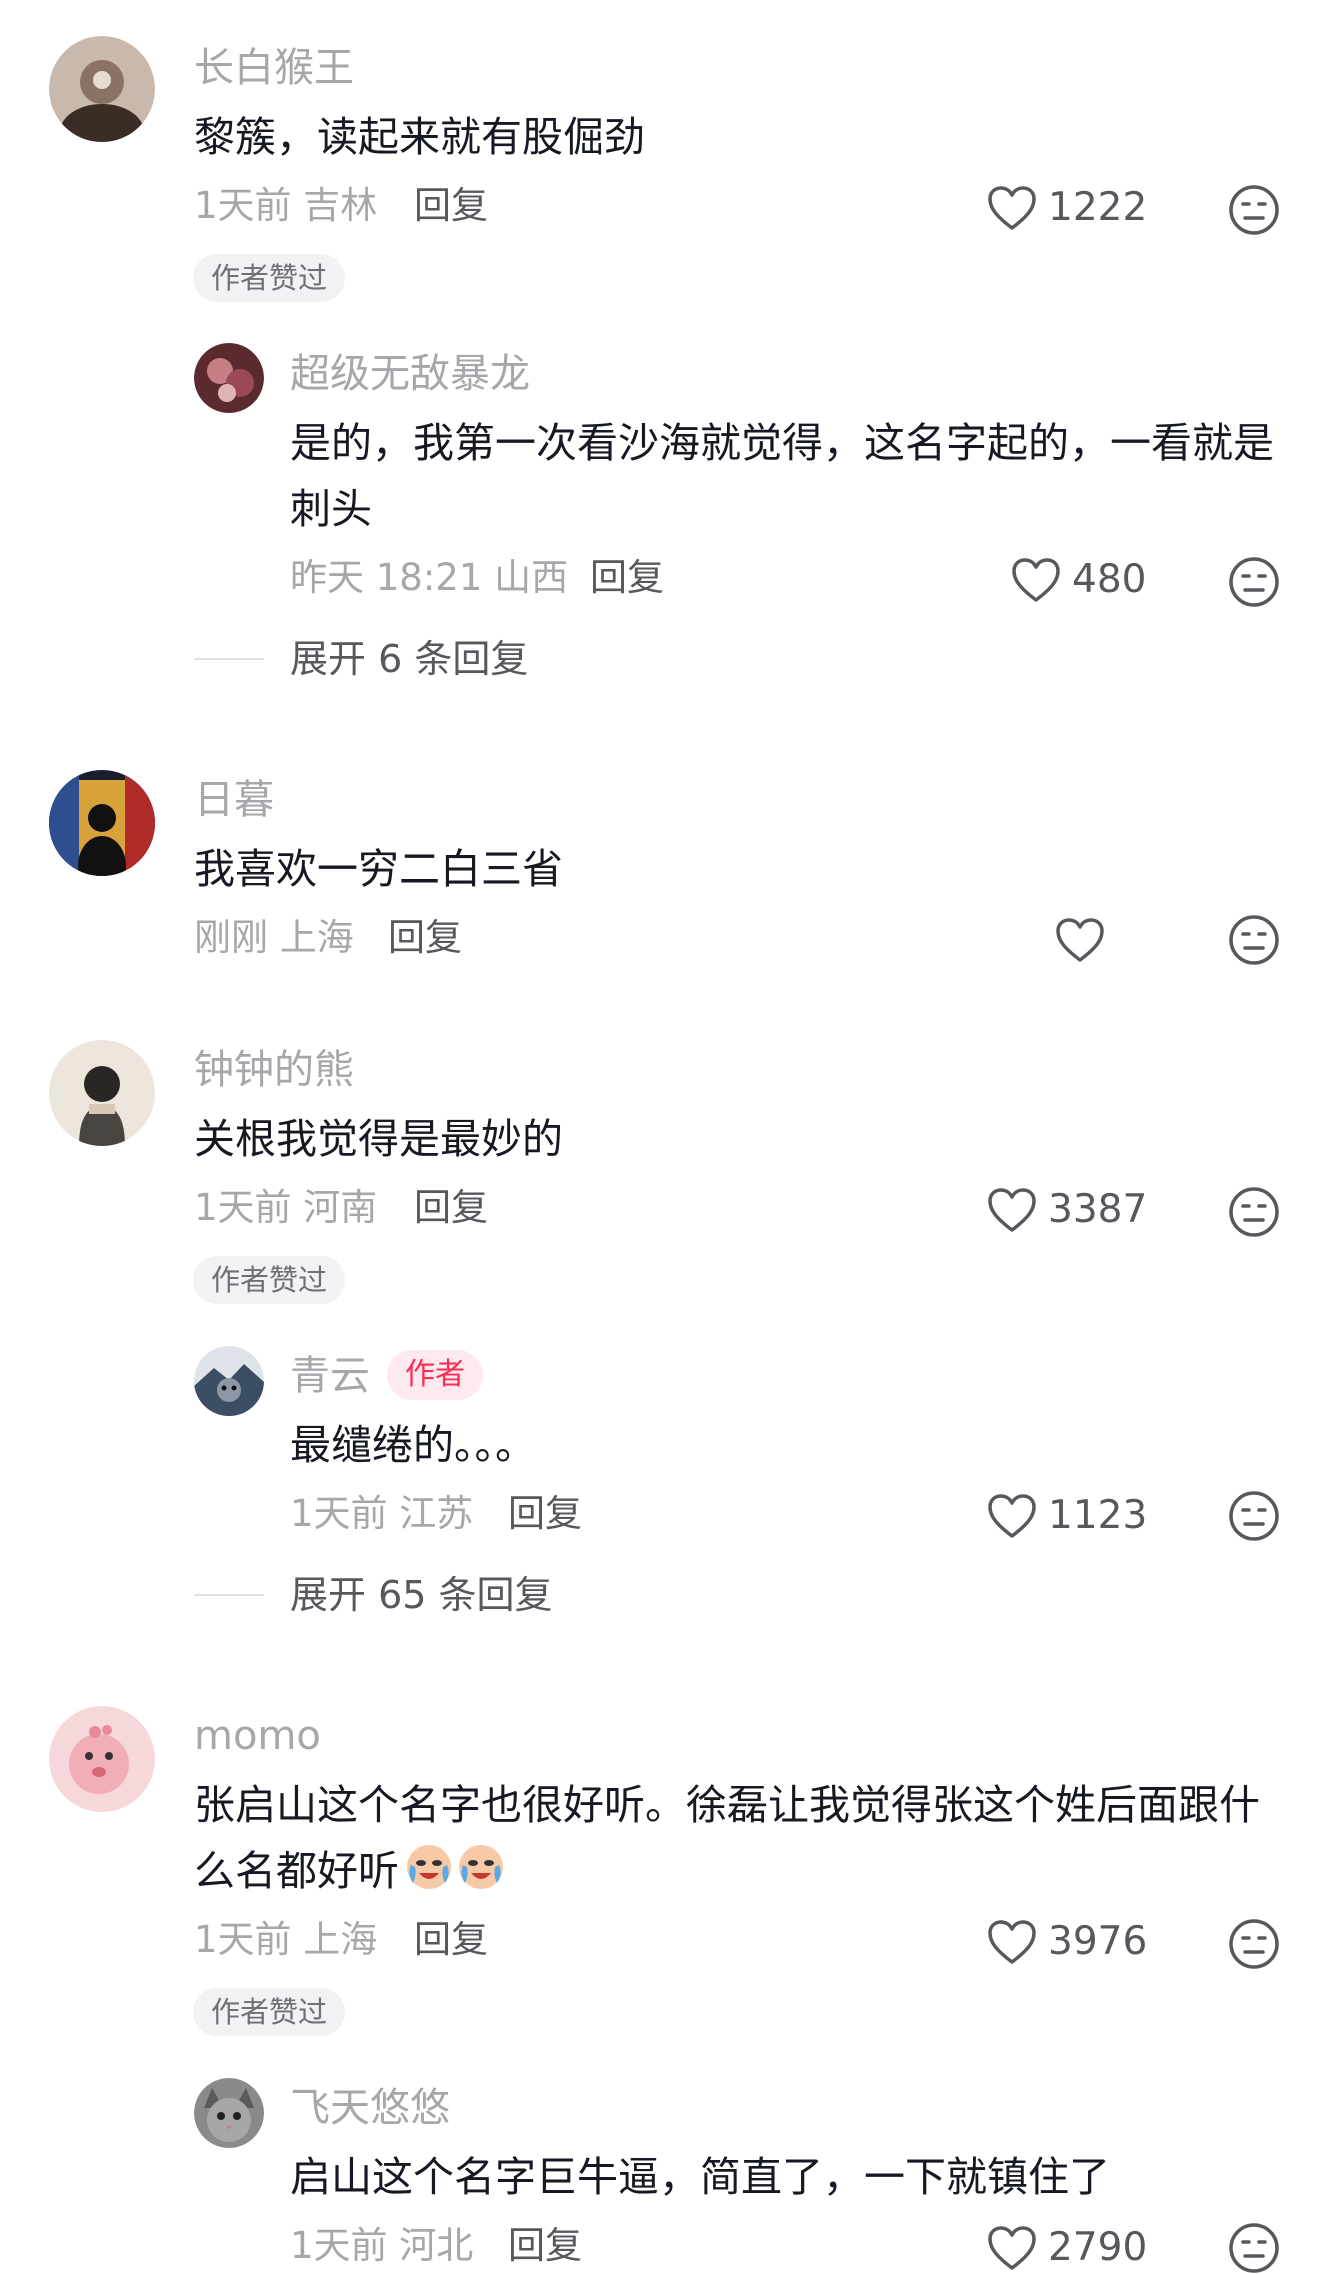  Describe the element at coordinates (378, 1139) in the screenshot. I see `comment-text: 关根我觉得是最妙的` at that location.